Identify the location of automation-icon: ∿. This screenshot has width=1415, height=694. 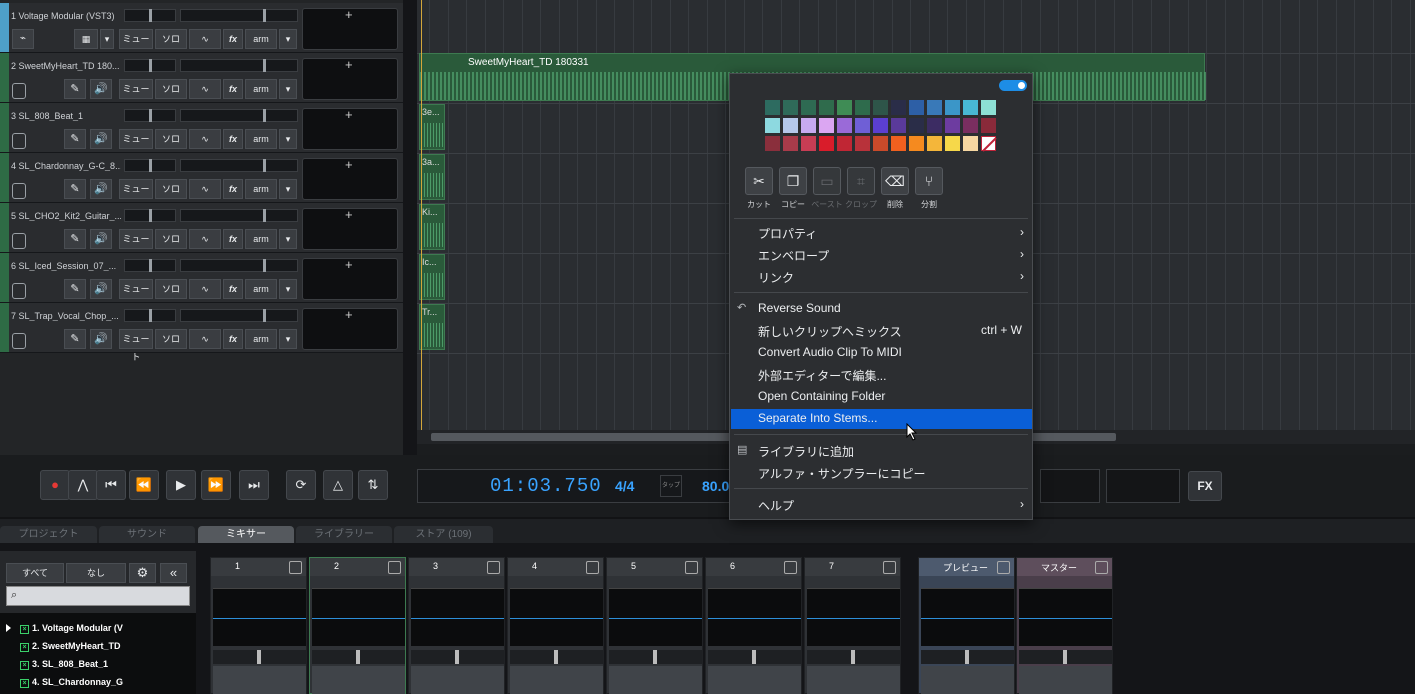
(205, 289).